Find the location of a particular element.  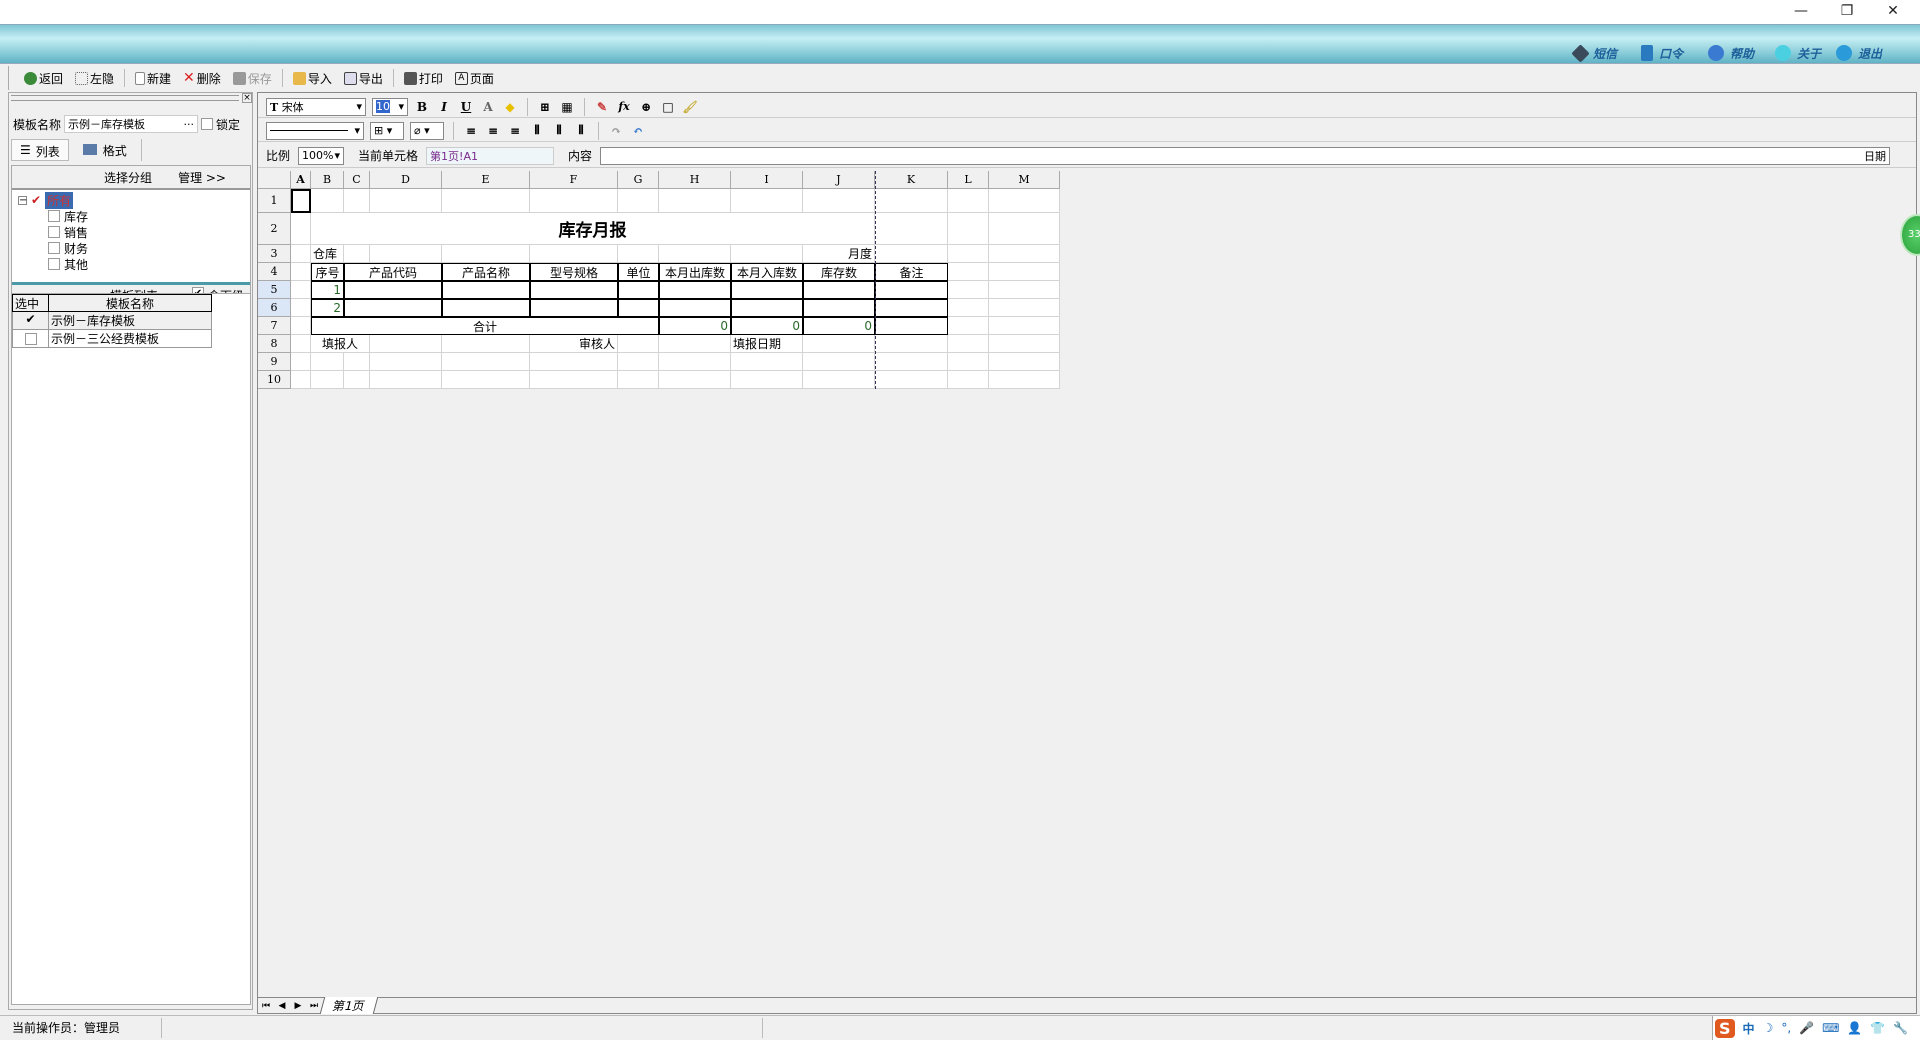

font-size-select: 10 ▾ is located at coordinates (390, 106).